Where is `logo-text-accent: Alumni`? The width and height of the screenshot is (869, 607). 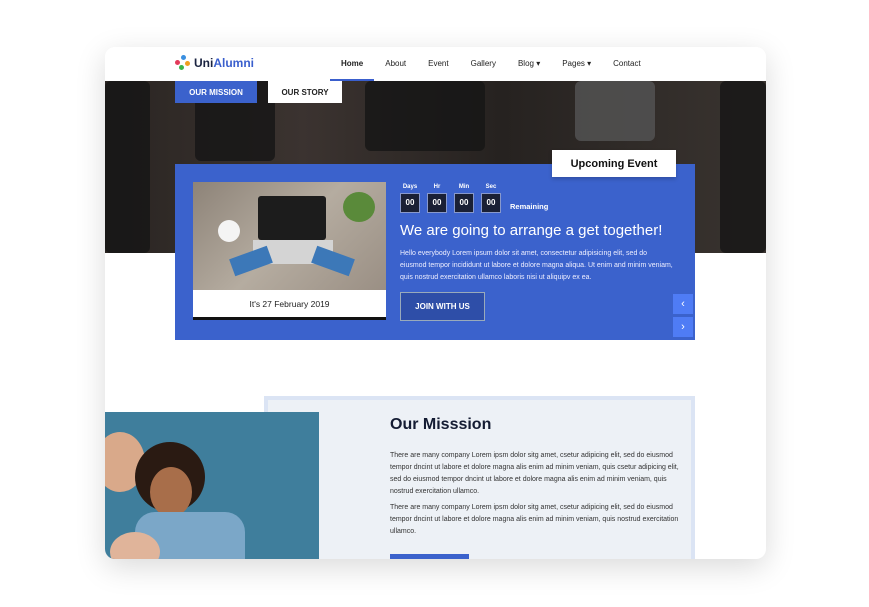
logo-text-accent: Alumni is located at coordinates (234, 63).